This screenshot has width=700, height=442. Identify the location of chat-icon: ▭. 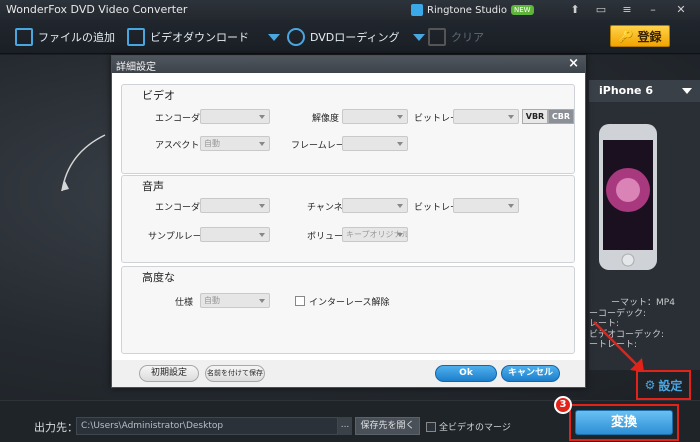
(601, 10).